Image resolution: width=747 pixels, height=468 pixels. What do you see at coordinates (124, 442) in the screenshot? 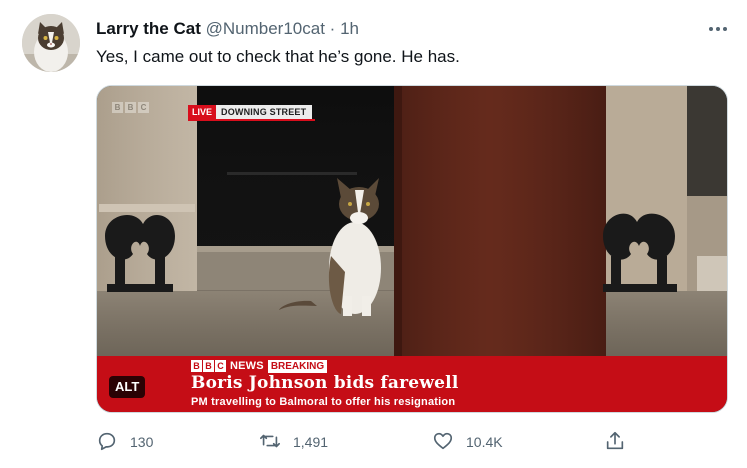
I see `reply-button: 130` at bounding box center [124, 442].